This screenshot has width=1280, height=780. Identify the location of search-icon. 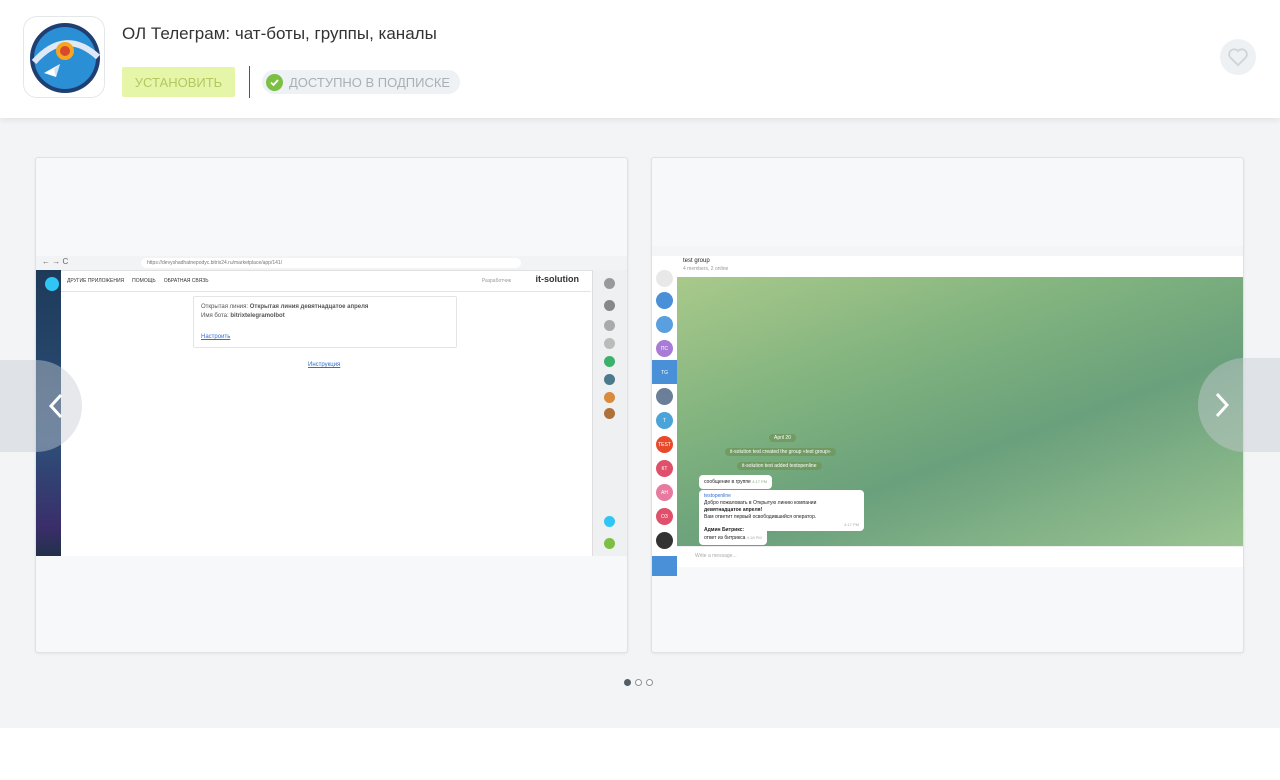
(609, 343).